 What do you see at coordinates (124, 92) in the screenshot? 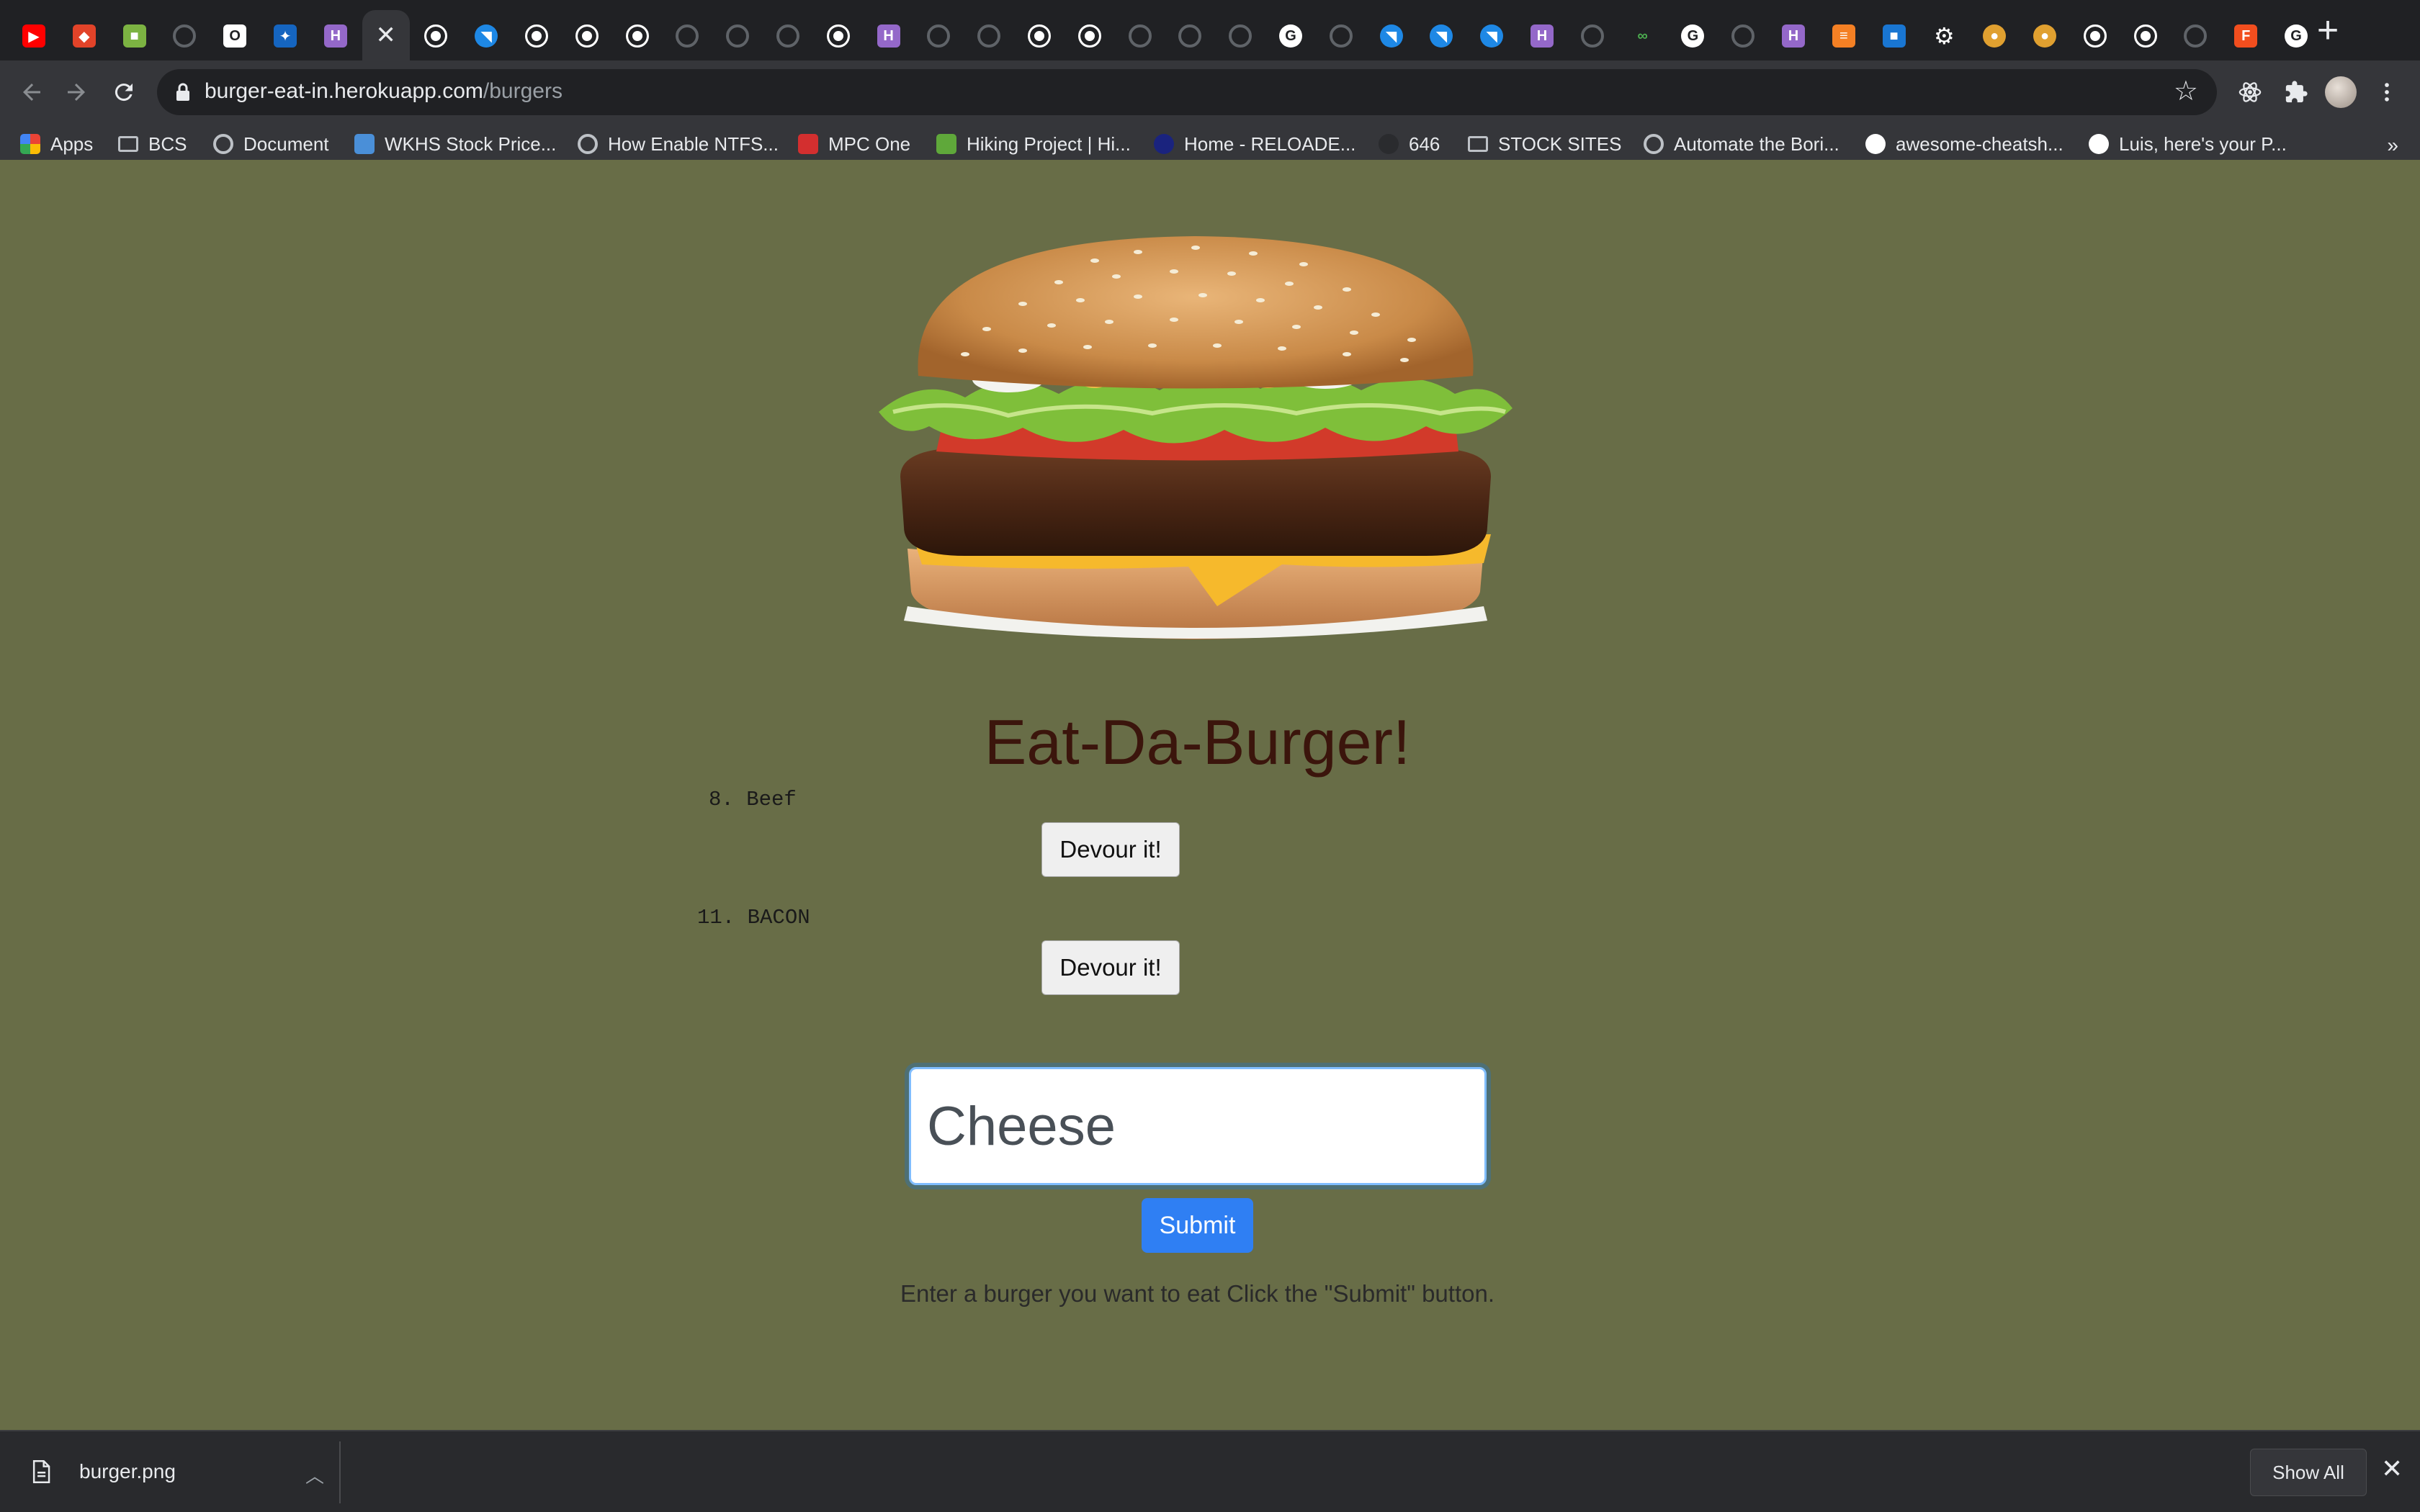
I see `reload-button` at bounding box center [124, 92].